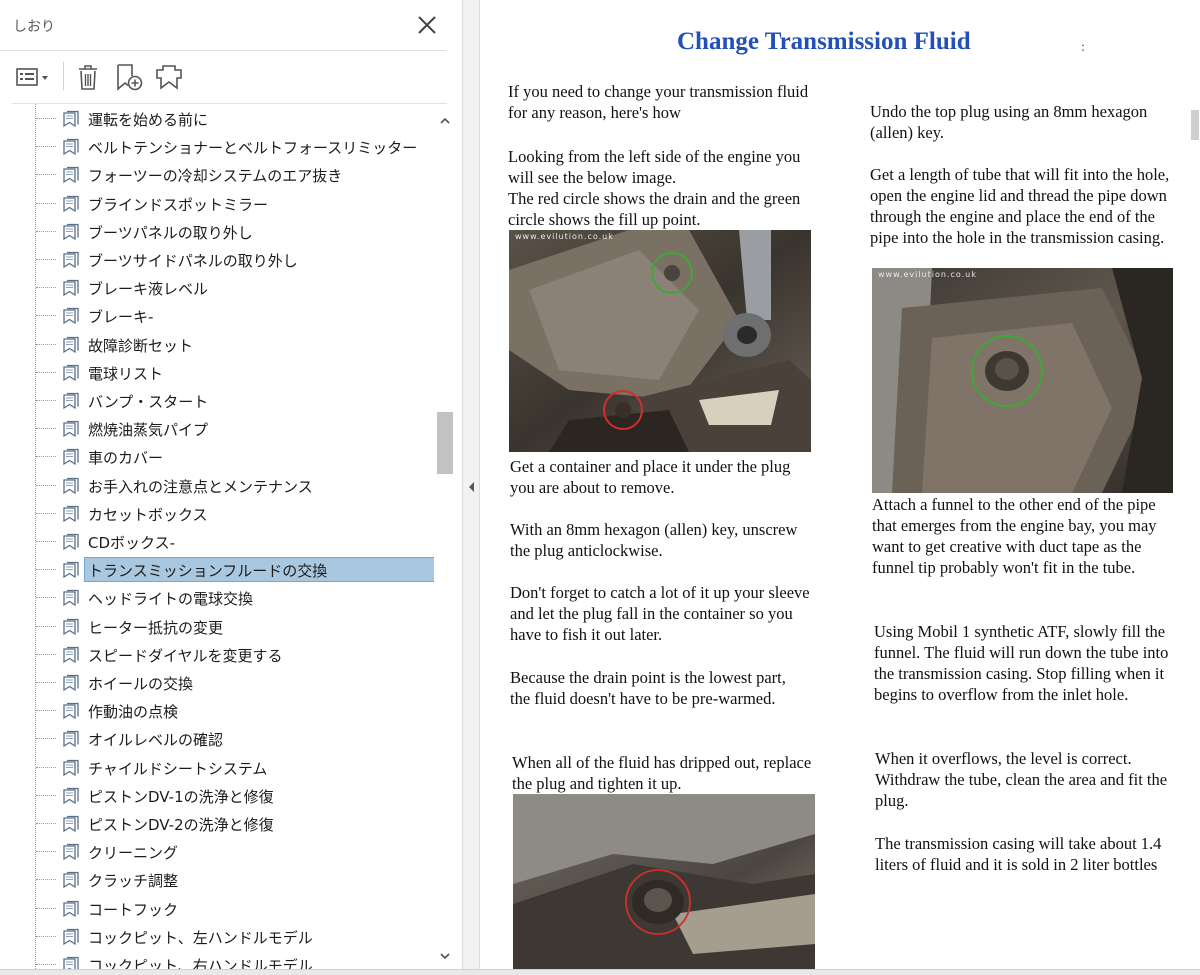 The width and height of the screenshot is (1200, 975). I want to click on chevron-down-icon, so click(445, 953).